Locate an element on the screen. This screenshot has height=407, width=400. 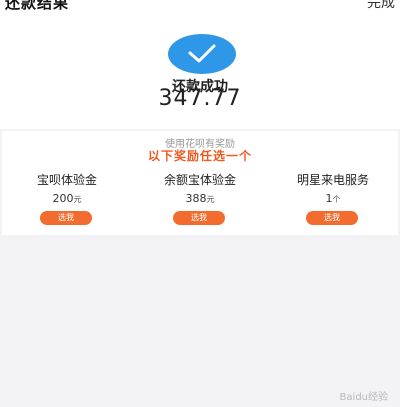
reward-name: 余额宝体验金 is located at coordinates (199, 180).